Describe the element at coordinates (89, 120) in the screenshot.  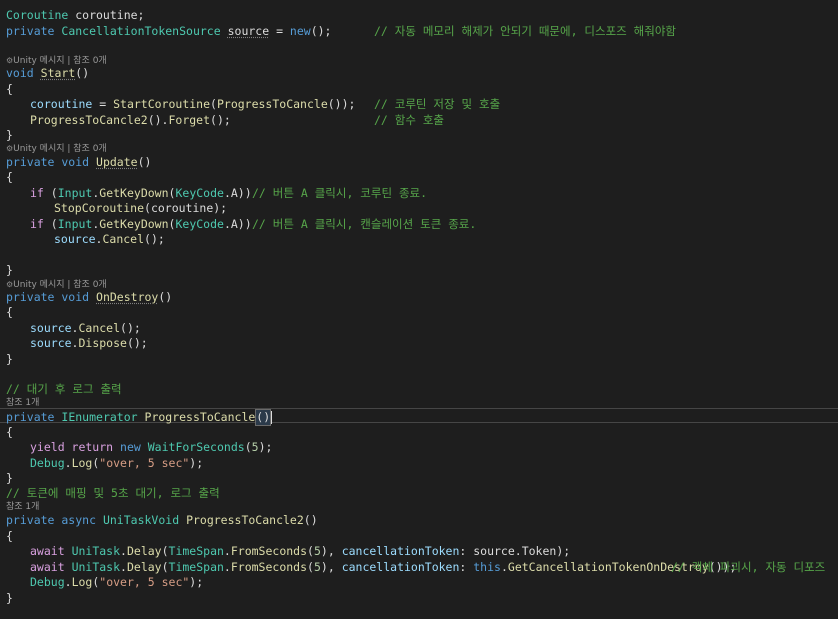
I see `method-token: ProgressToCancle2` at that location.